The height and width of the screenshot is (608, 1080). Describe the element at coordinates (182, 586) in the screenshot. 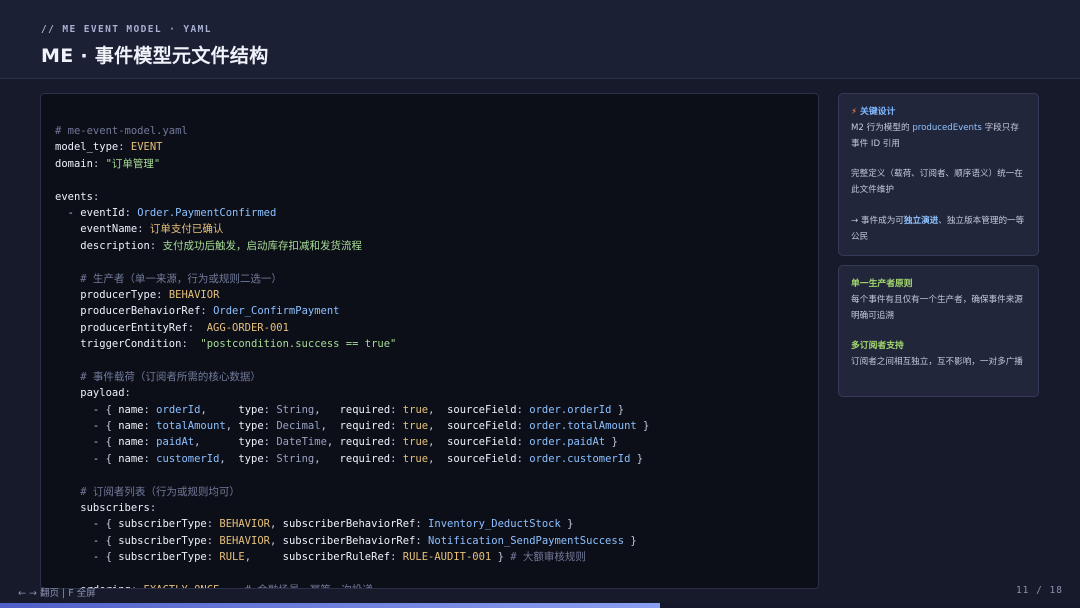

I see `code-token: EXACTLY_ONCE` at that location.